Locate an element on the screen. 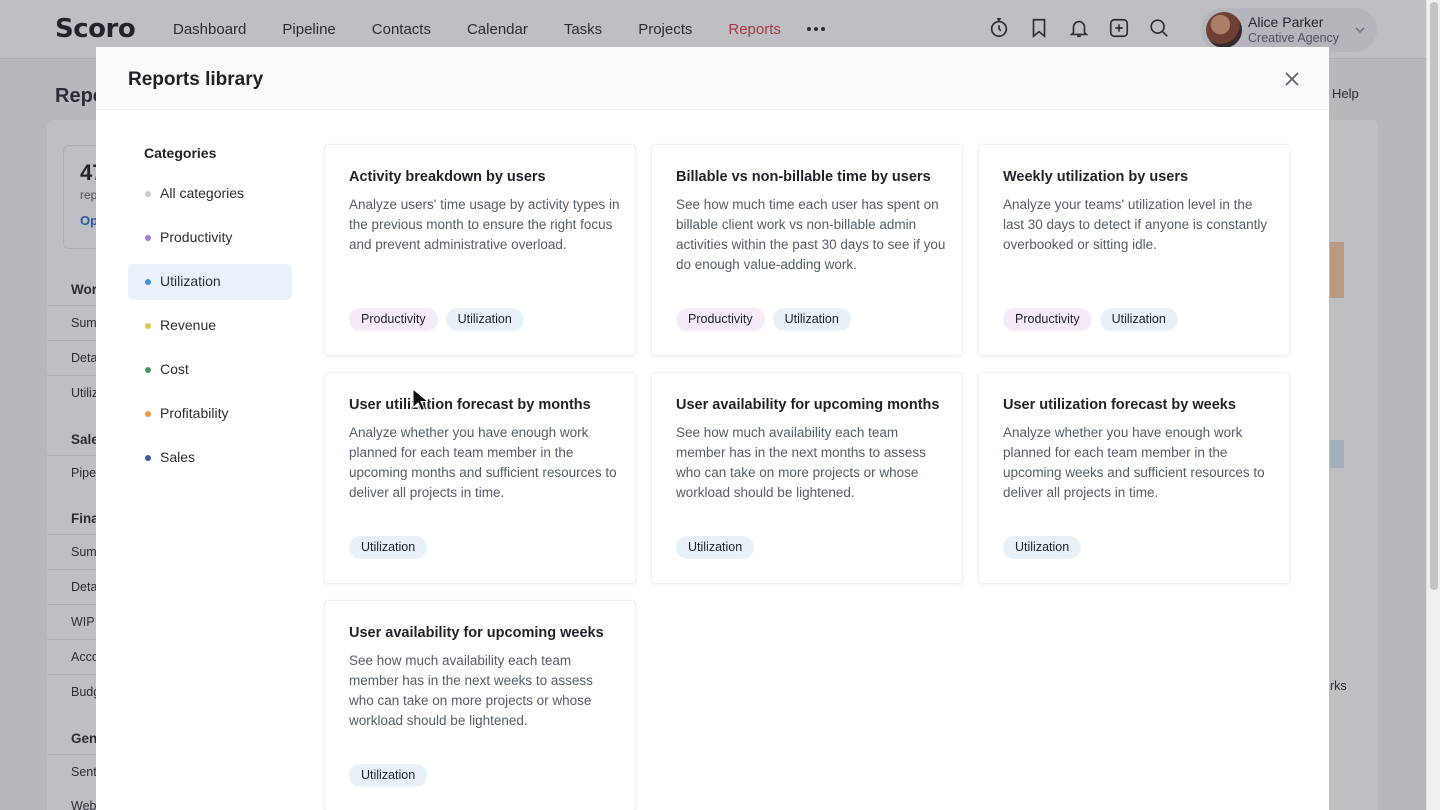  report-title: Weekly utilization by users is located at coordinates (1096, 177).